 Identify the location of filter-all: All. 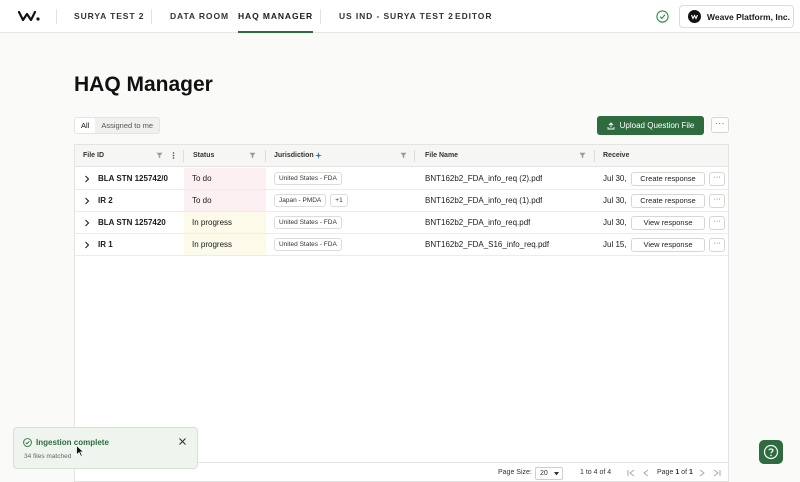
(85, 125).